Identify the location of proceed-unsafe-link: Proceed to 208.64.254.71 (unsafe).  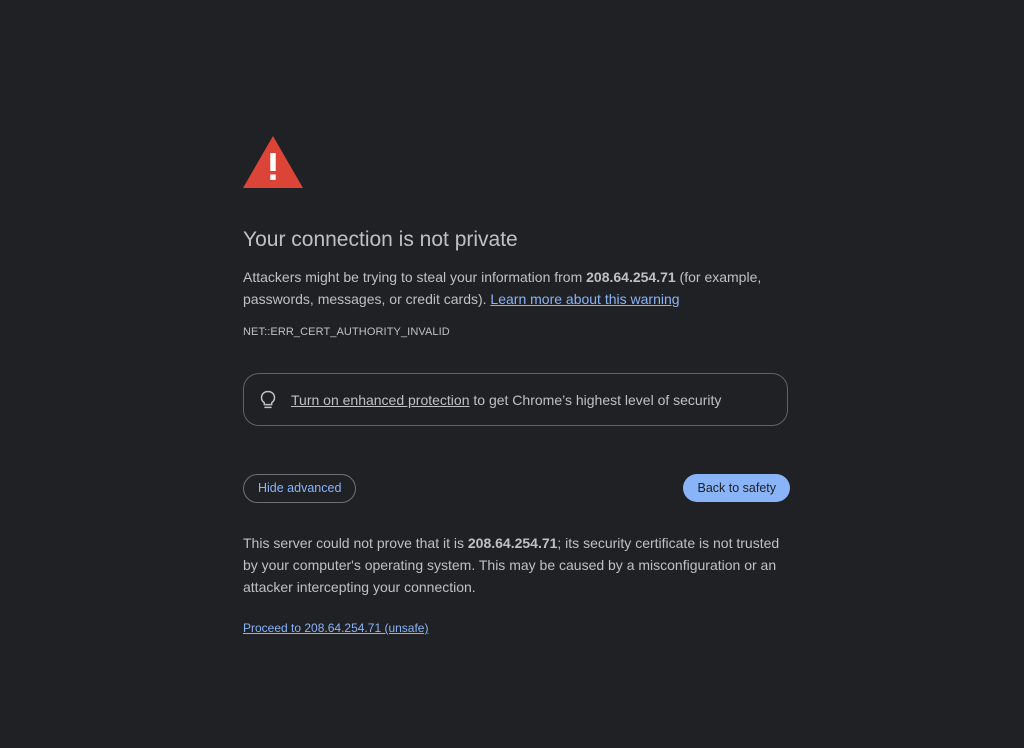
(335, 628).